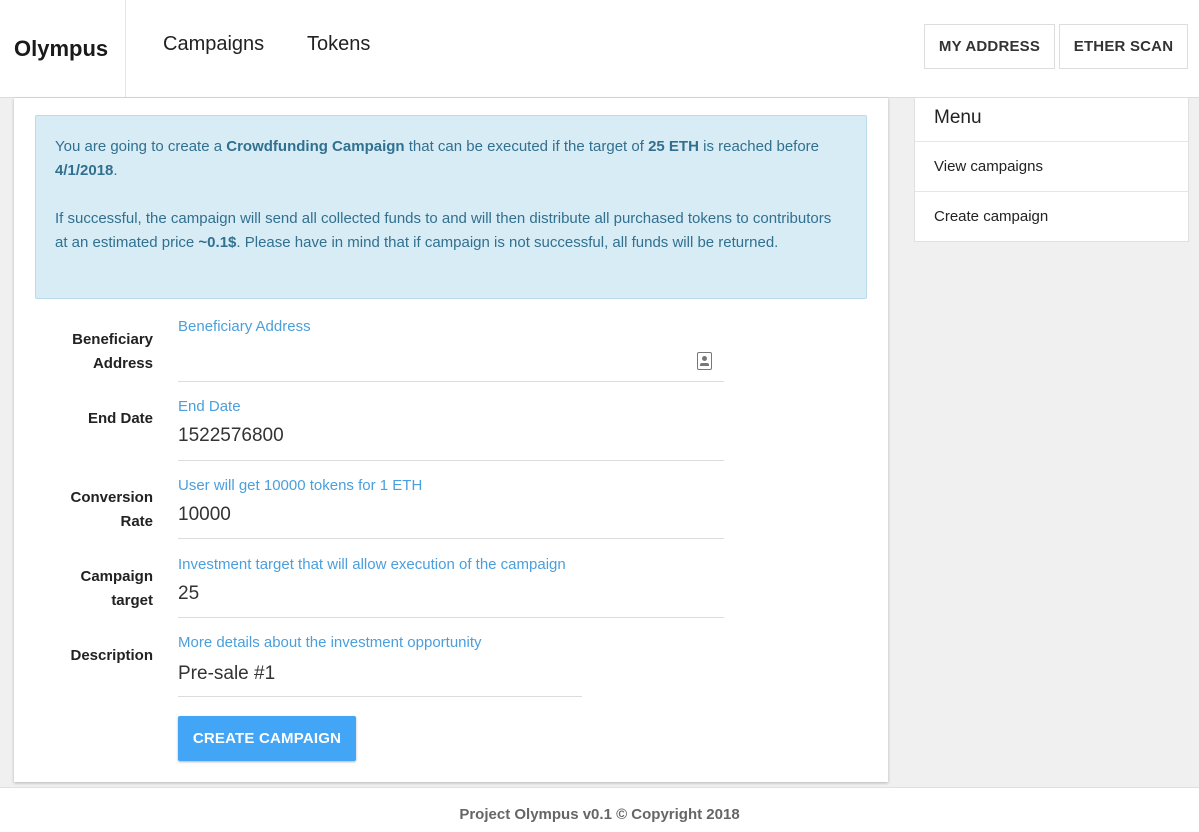  I want to click on menu-item-view-campaigns: View campaigns, so click(1051, 166).